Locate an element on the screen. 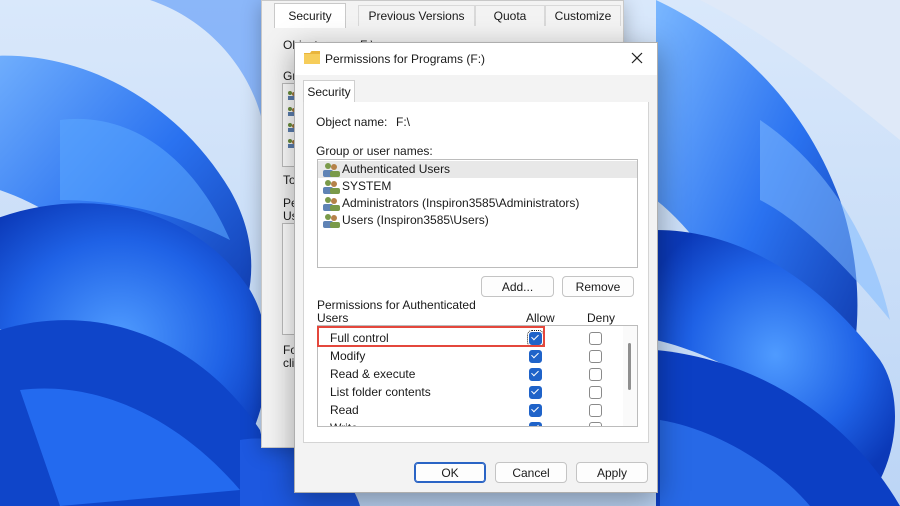 This screenshot has width=900, height=506. permission-row: Modify is located at coordinates (469, 356).